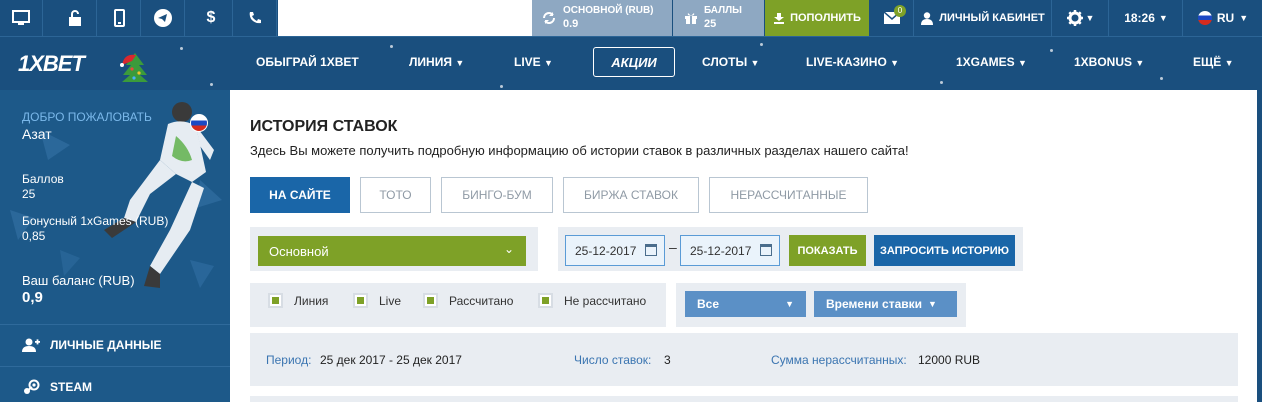 Image resolution: width=1262 pixels, height=402 pixels. What do you see at coordinates (390, 300) in the screenshot?
I see `checkbox-label: Live` at bounding box center [390, 300].